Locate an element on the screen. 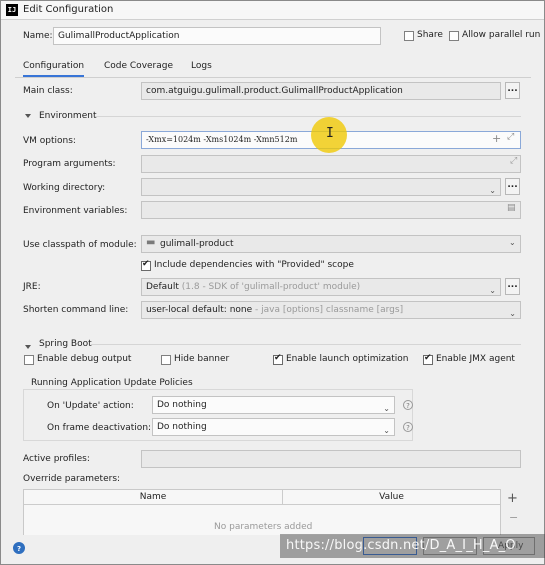 This screenshot has height=565, width=545. share-checkbox is located at coordinates (409, 36).